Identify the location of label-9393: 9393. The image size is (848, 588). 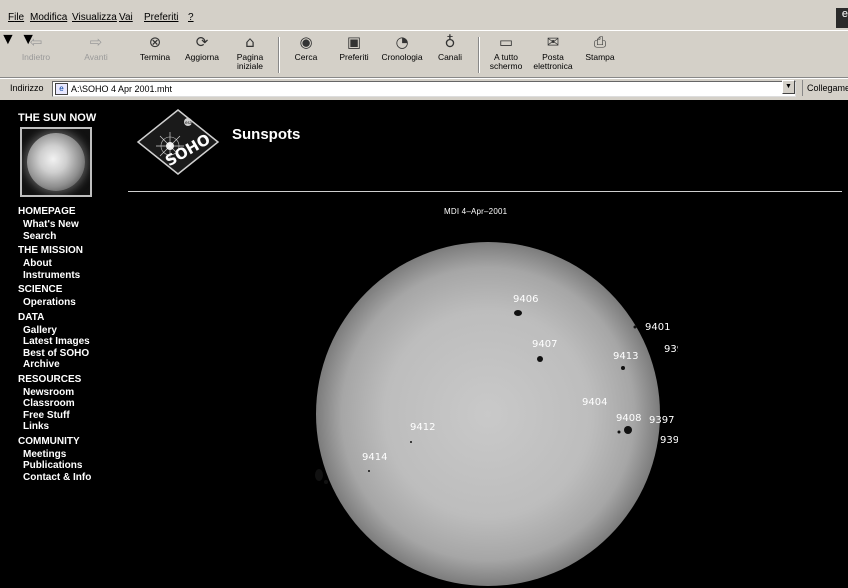
(671, 349).